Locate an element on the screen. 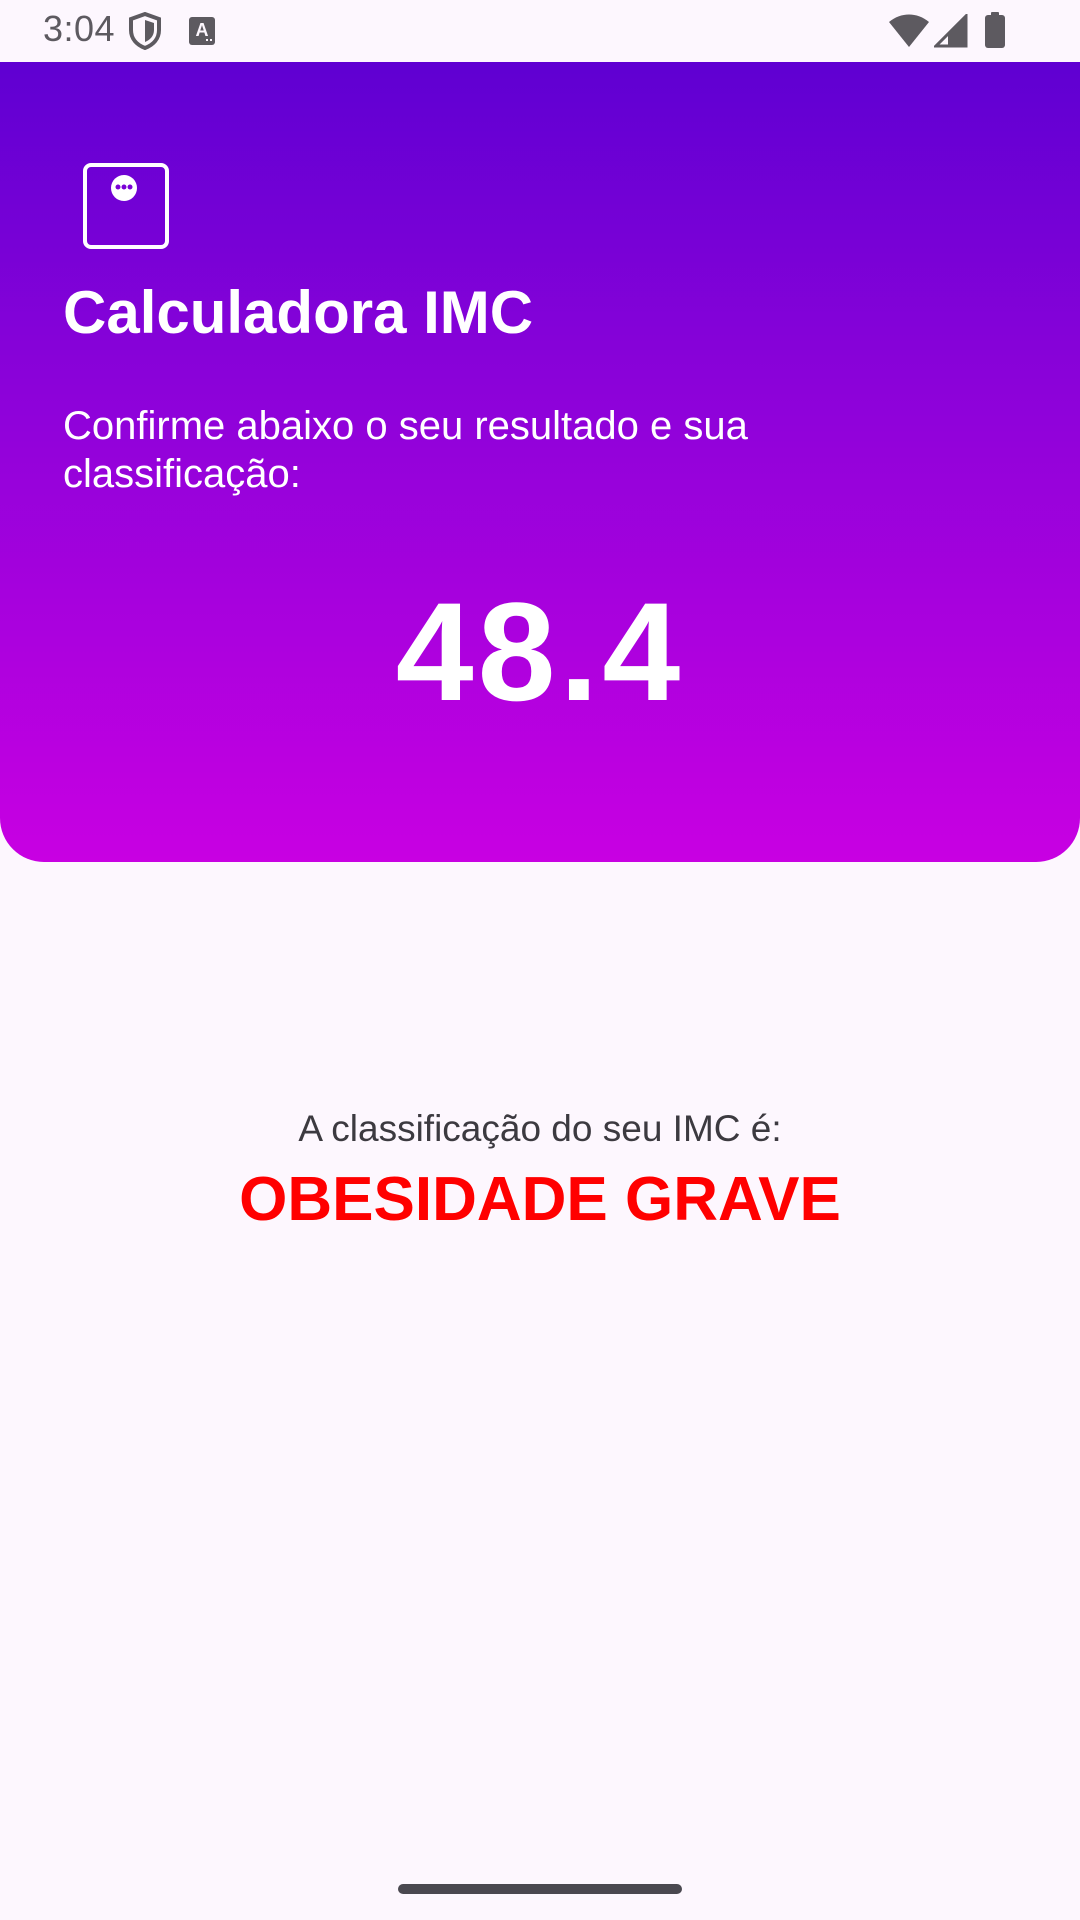  bmi-value: 48.4 is located at coordinates (540, 651).